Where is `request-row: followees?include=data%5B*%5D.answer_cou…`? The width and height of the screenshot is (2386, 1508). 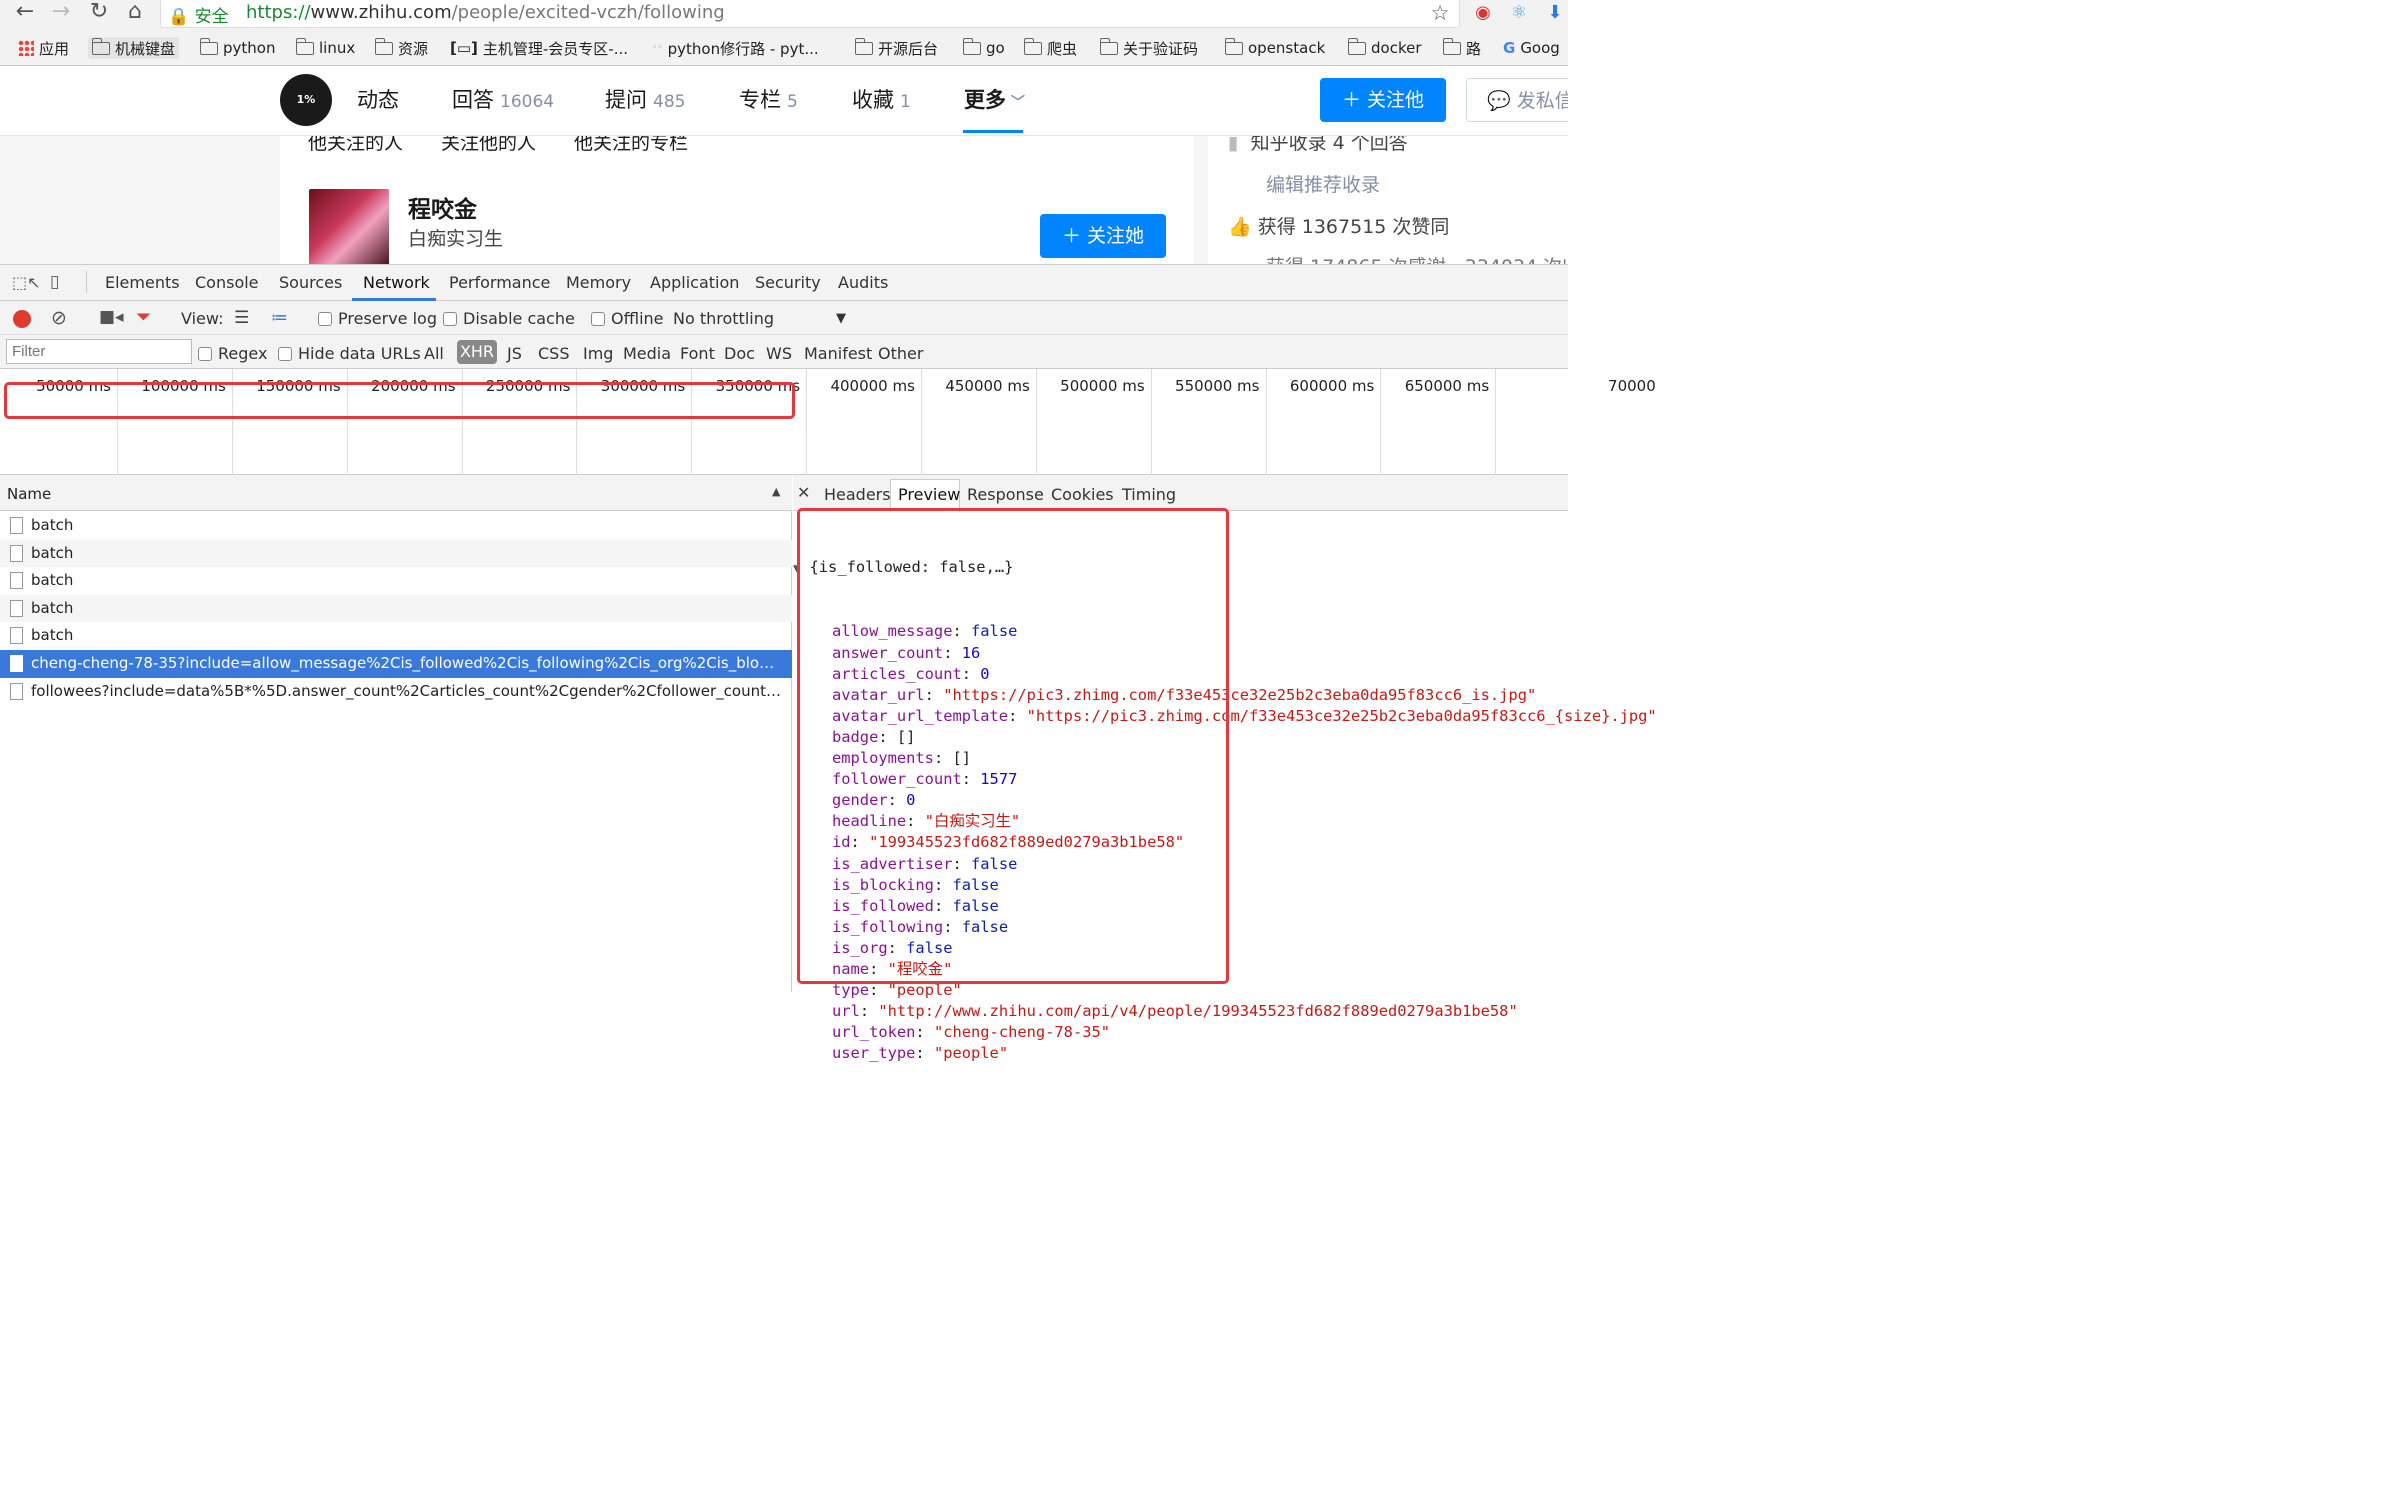
request-row: followees?include=data%5B*%5D.answer_cou… is located at coordinates (396, 692).